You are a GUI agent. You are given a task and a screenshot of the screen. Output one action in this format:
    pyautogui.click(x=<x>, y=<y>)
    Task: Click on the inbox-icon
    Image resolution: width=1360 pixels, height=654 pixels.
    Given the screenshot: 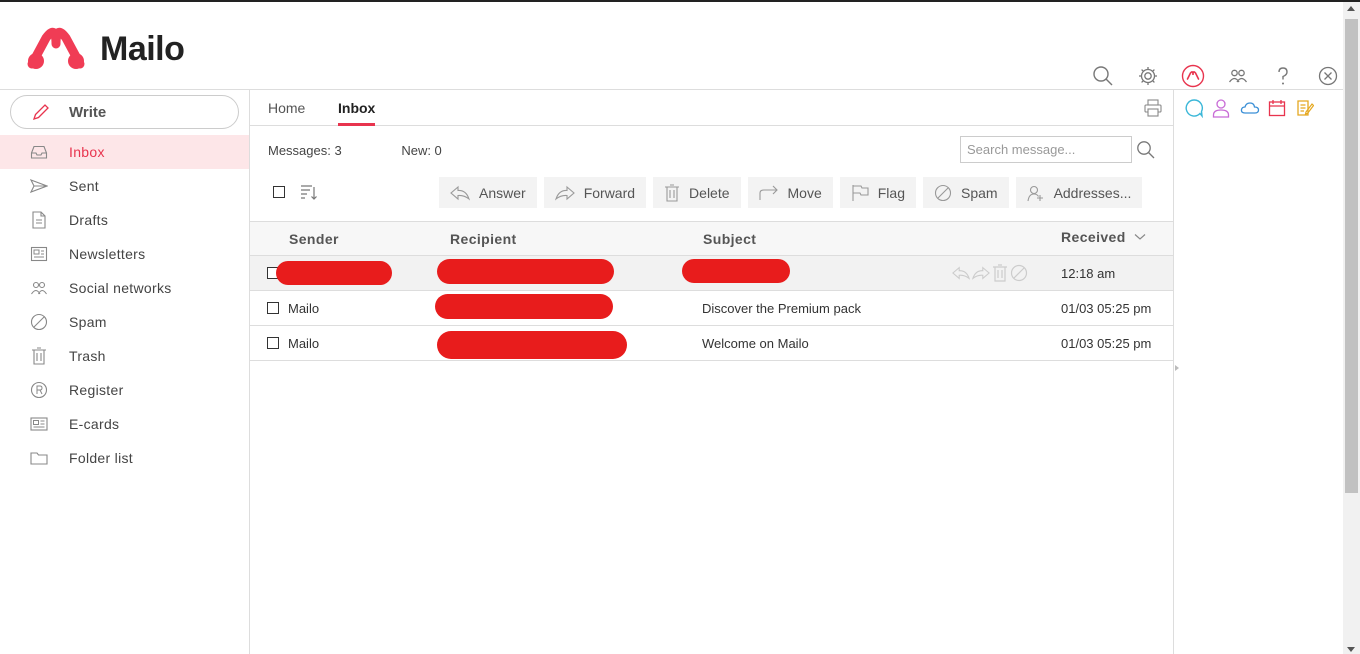 What is the action you would take?
    pyautogui.click(x=39, y=152)
    